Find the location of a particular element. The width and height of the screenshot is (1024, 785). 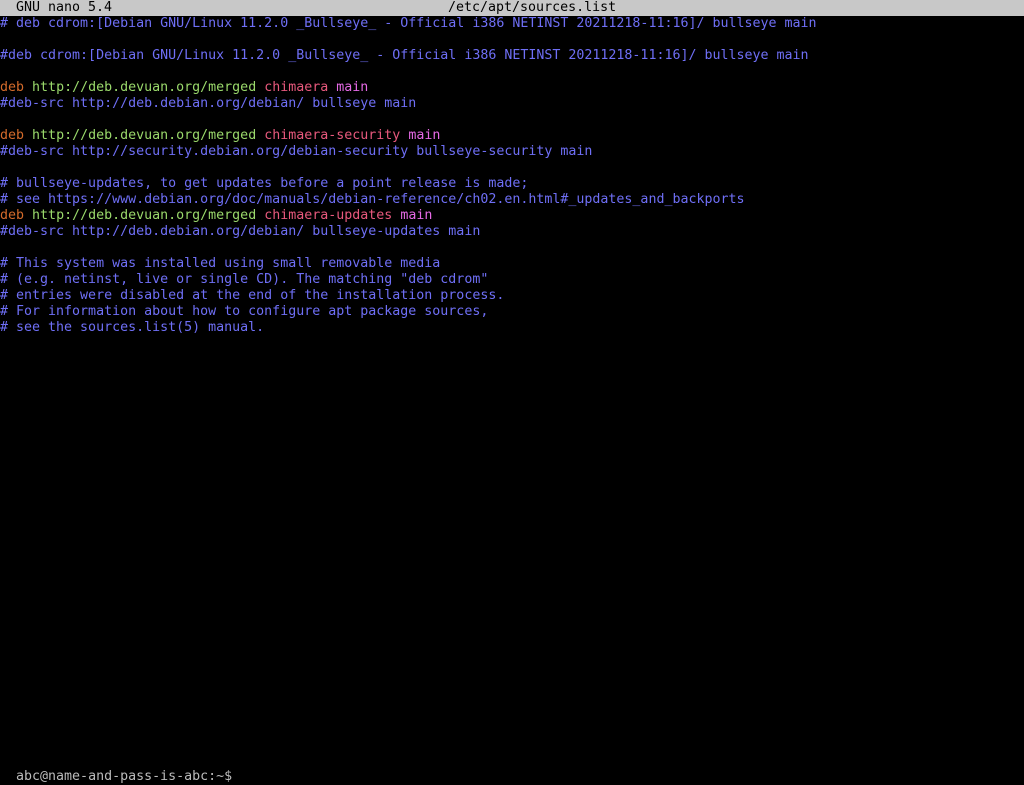

nano-title-bar: GNU nano 5.4 /etc/apt/sources.list is located at coordinates (512, 8).